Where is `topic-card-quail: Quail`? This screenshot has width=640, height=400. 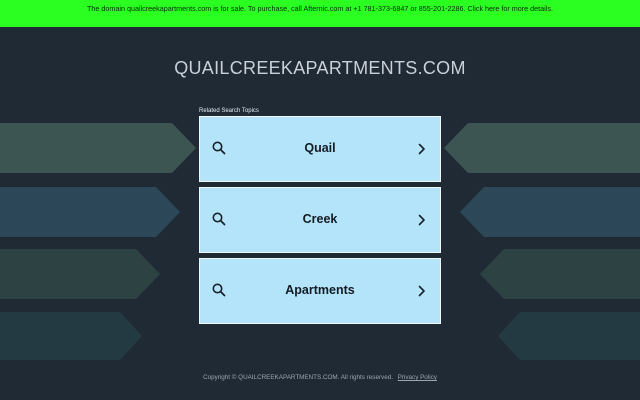 topic-card-quail: Quail is located at coordinates (320, 149).